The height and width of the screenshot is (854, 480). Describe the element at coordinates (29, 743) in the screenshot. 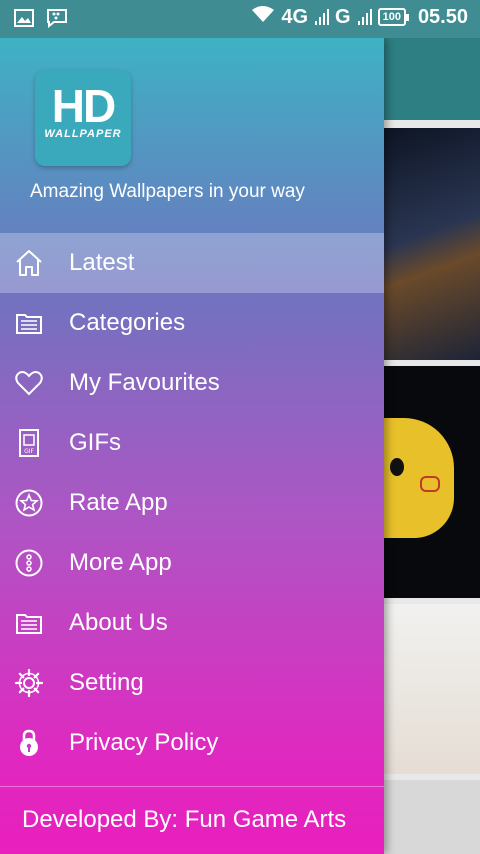

I see `lock-icon` at that location.